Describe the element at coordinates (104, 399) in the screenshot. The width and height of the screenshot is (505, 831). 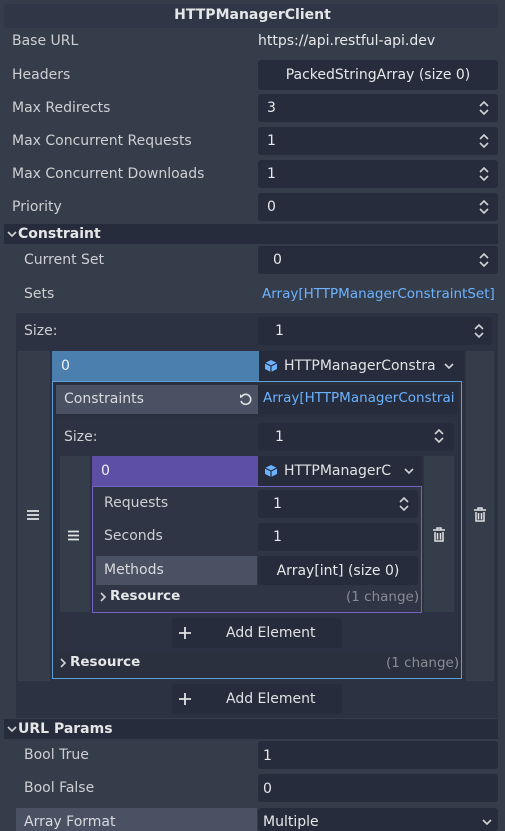
I see `constraints-label: Constraints` at that location.